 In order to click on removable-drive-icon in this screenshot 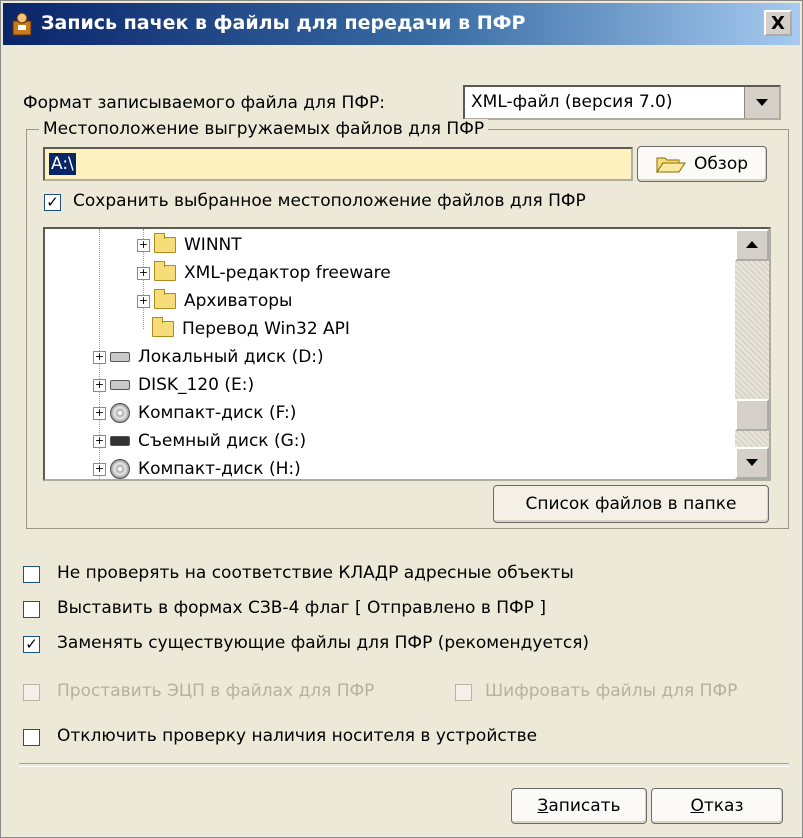, I will do `click(120, 441)`.